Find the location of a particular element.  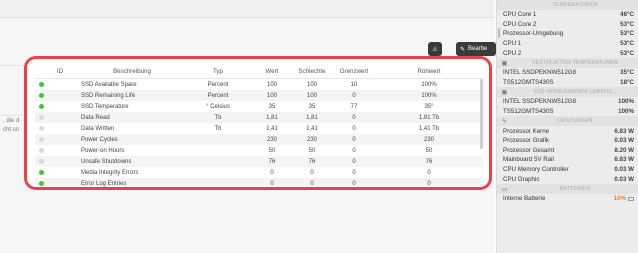

disk-icon: ▣ is located at coordinates (504, 93).